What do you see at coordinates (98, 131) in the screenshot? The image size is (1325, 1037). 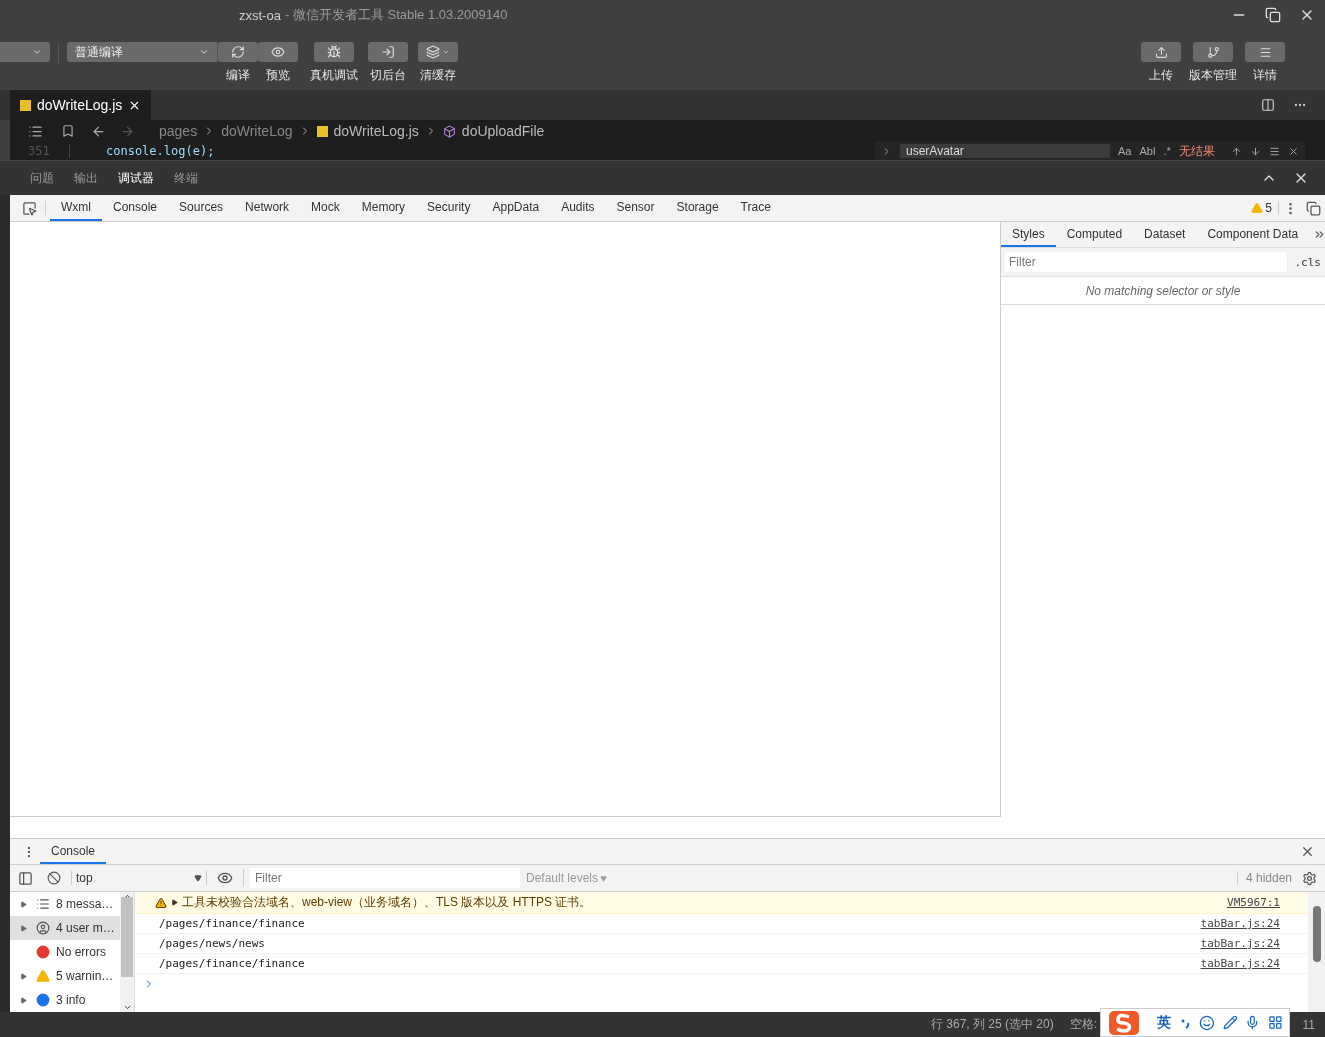 I see `back-icon` at bounding box center [98, 131].